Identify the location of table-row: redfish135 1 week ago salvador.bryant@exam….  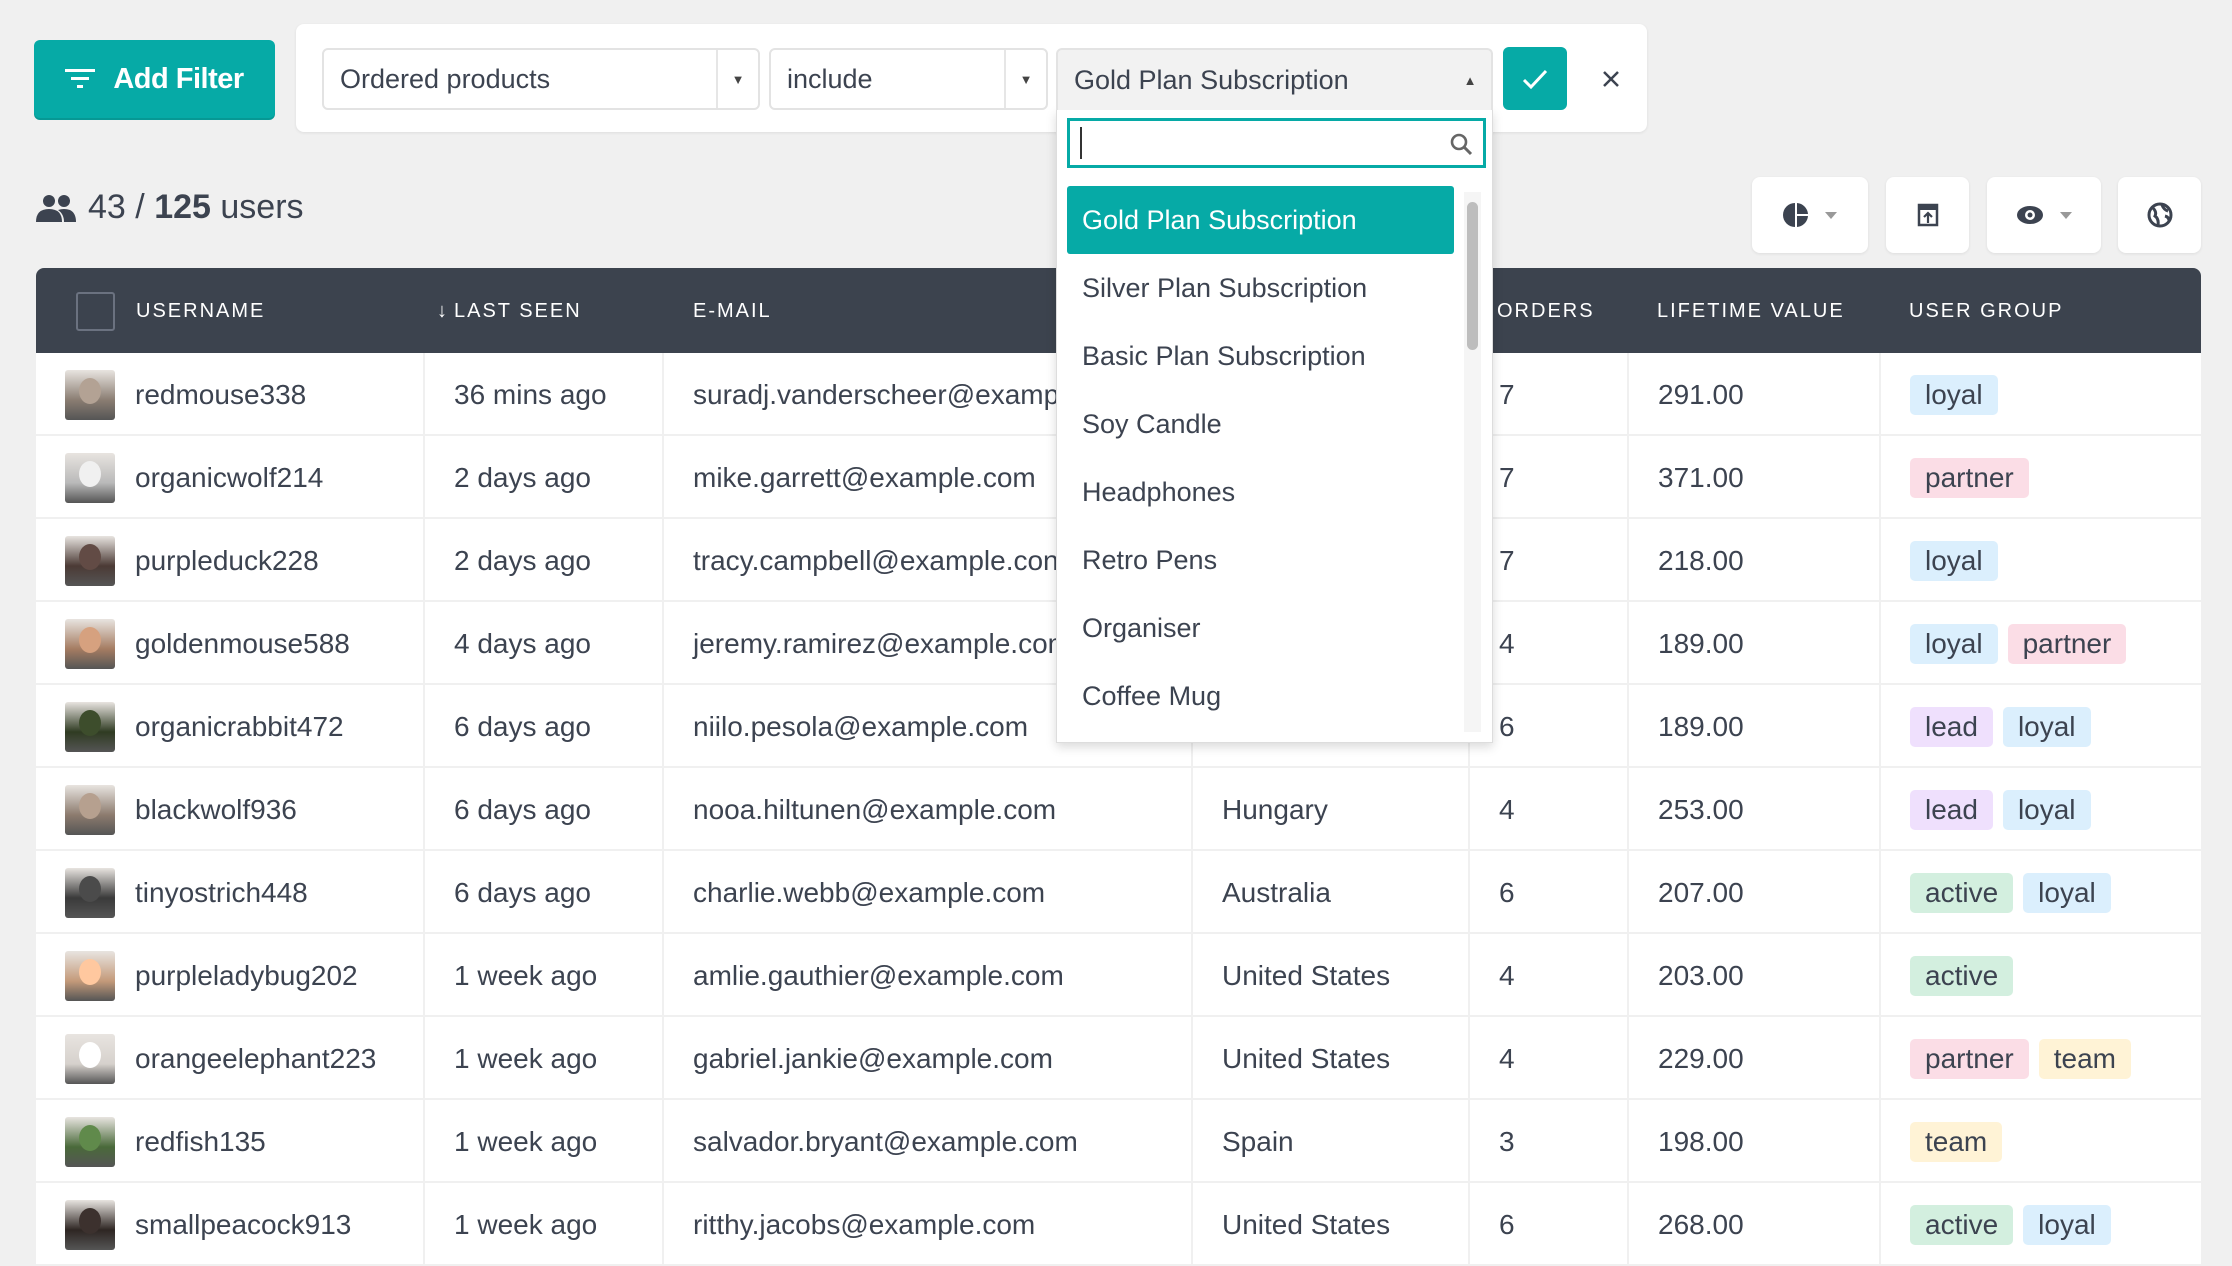
(1118, 1141).